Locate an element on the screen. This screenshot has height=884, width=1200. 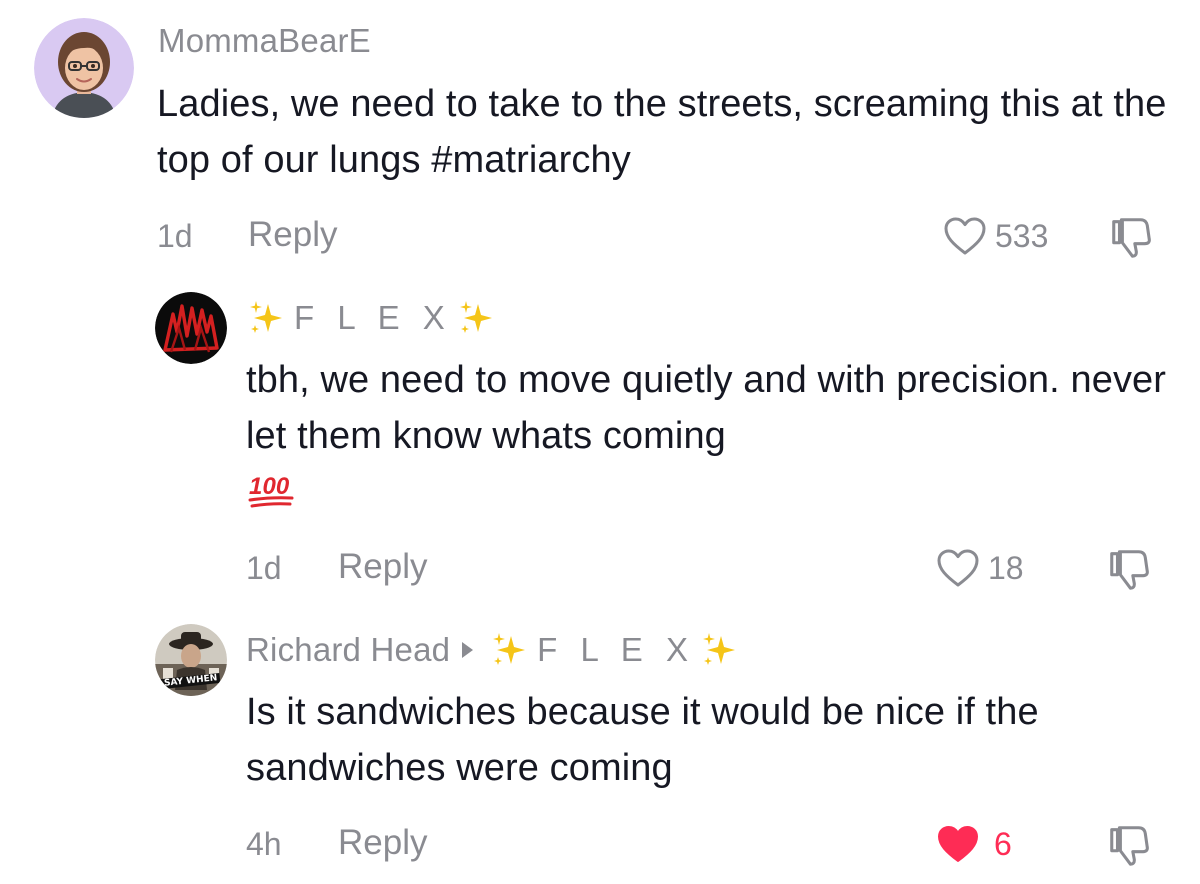
username-text: MommaBearE is located at coordinates (264, 41).